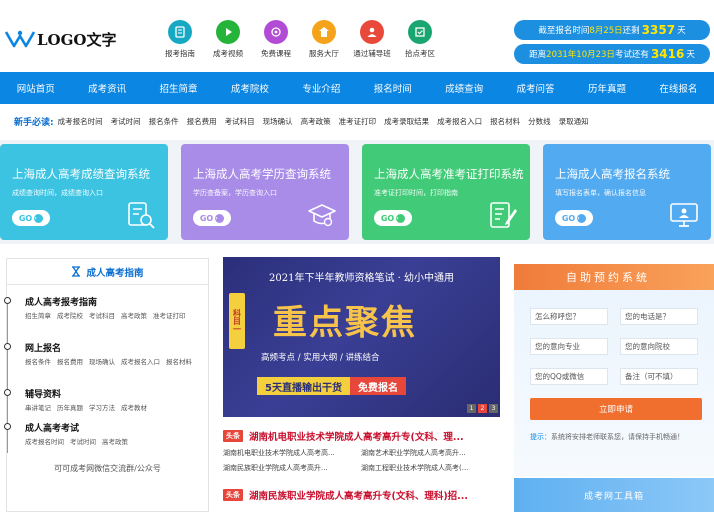 The width and height of the screenshot is (714, 512). I want to click on guide-link: 成考报名入口, so click(140, 362).